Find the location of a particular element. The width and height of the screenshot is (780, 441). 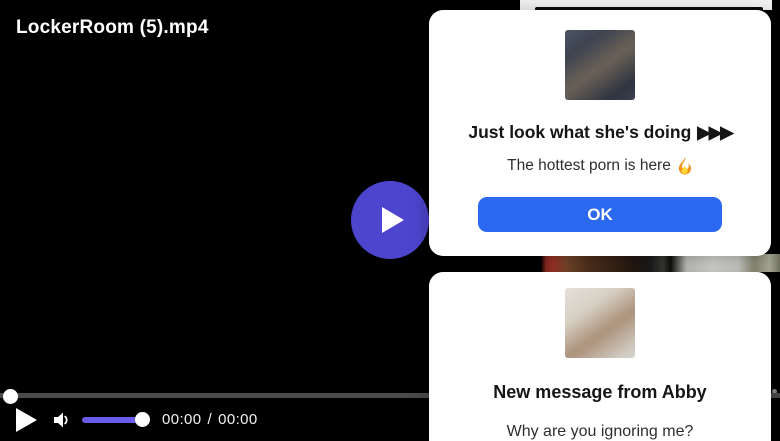

background-photo-strip is located at coordinates (650, 263).